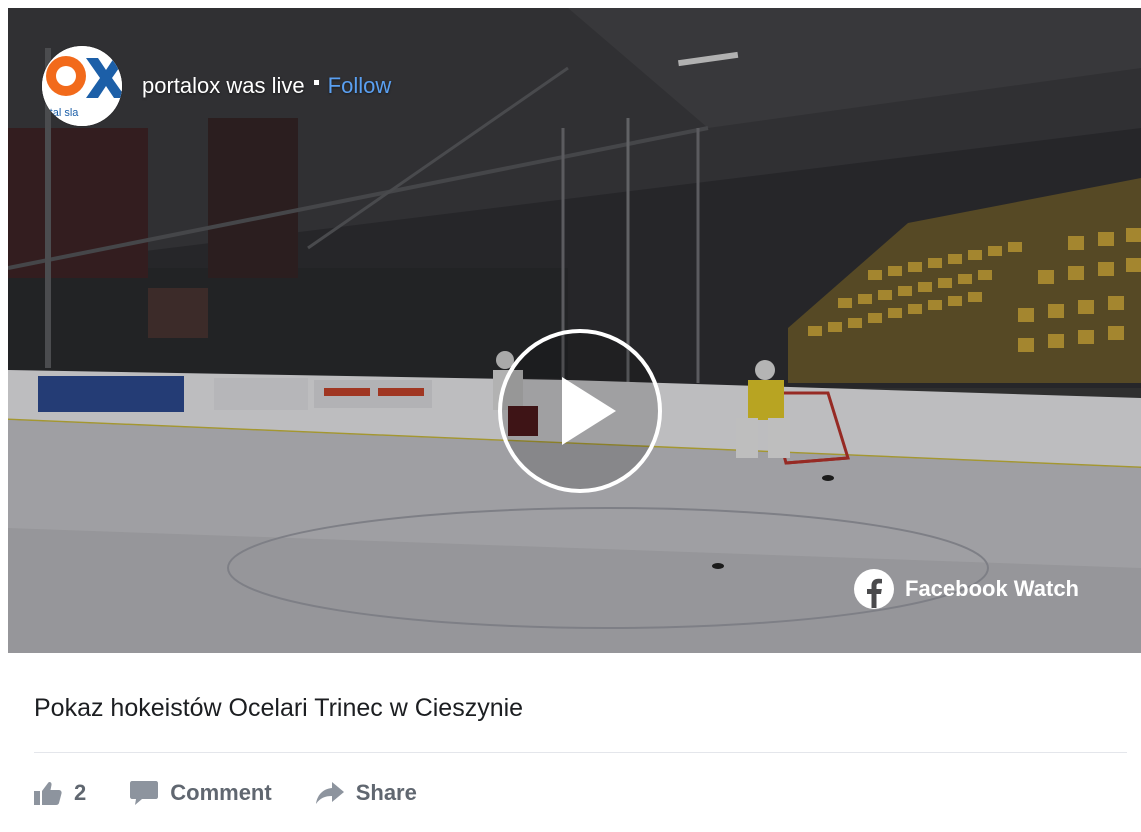 Image resolution: width=1141 pixels, height=832 pixels. I want to click on avatar-subtext: rtal sla, so click(62, 113).